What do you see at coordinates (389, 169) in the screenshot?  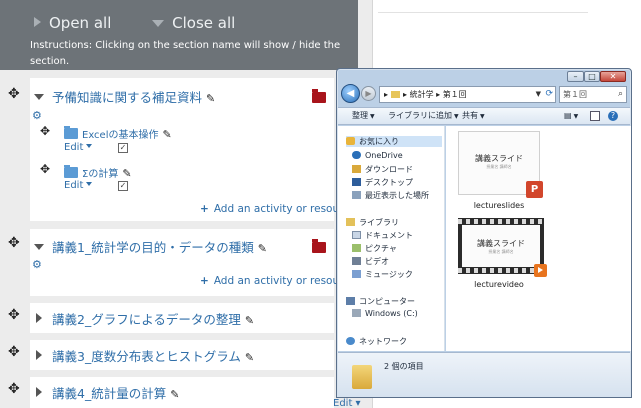 I see `nav-label: ダウンロード` at bounding box center [389, 169].